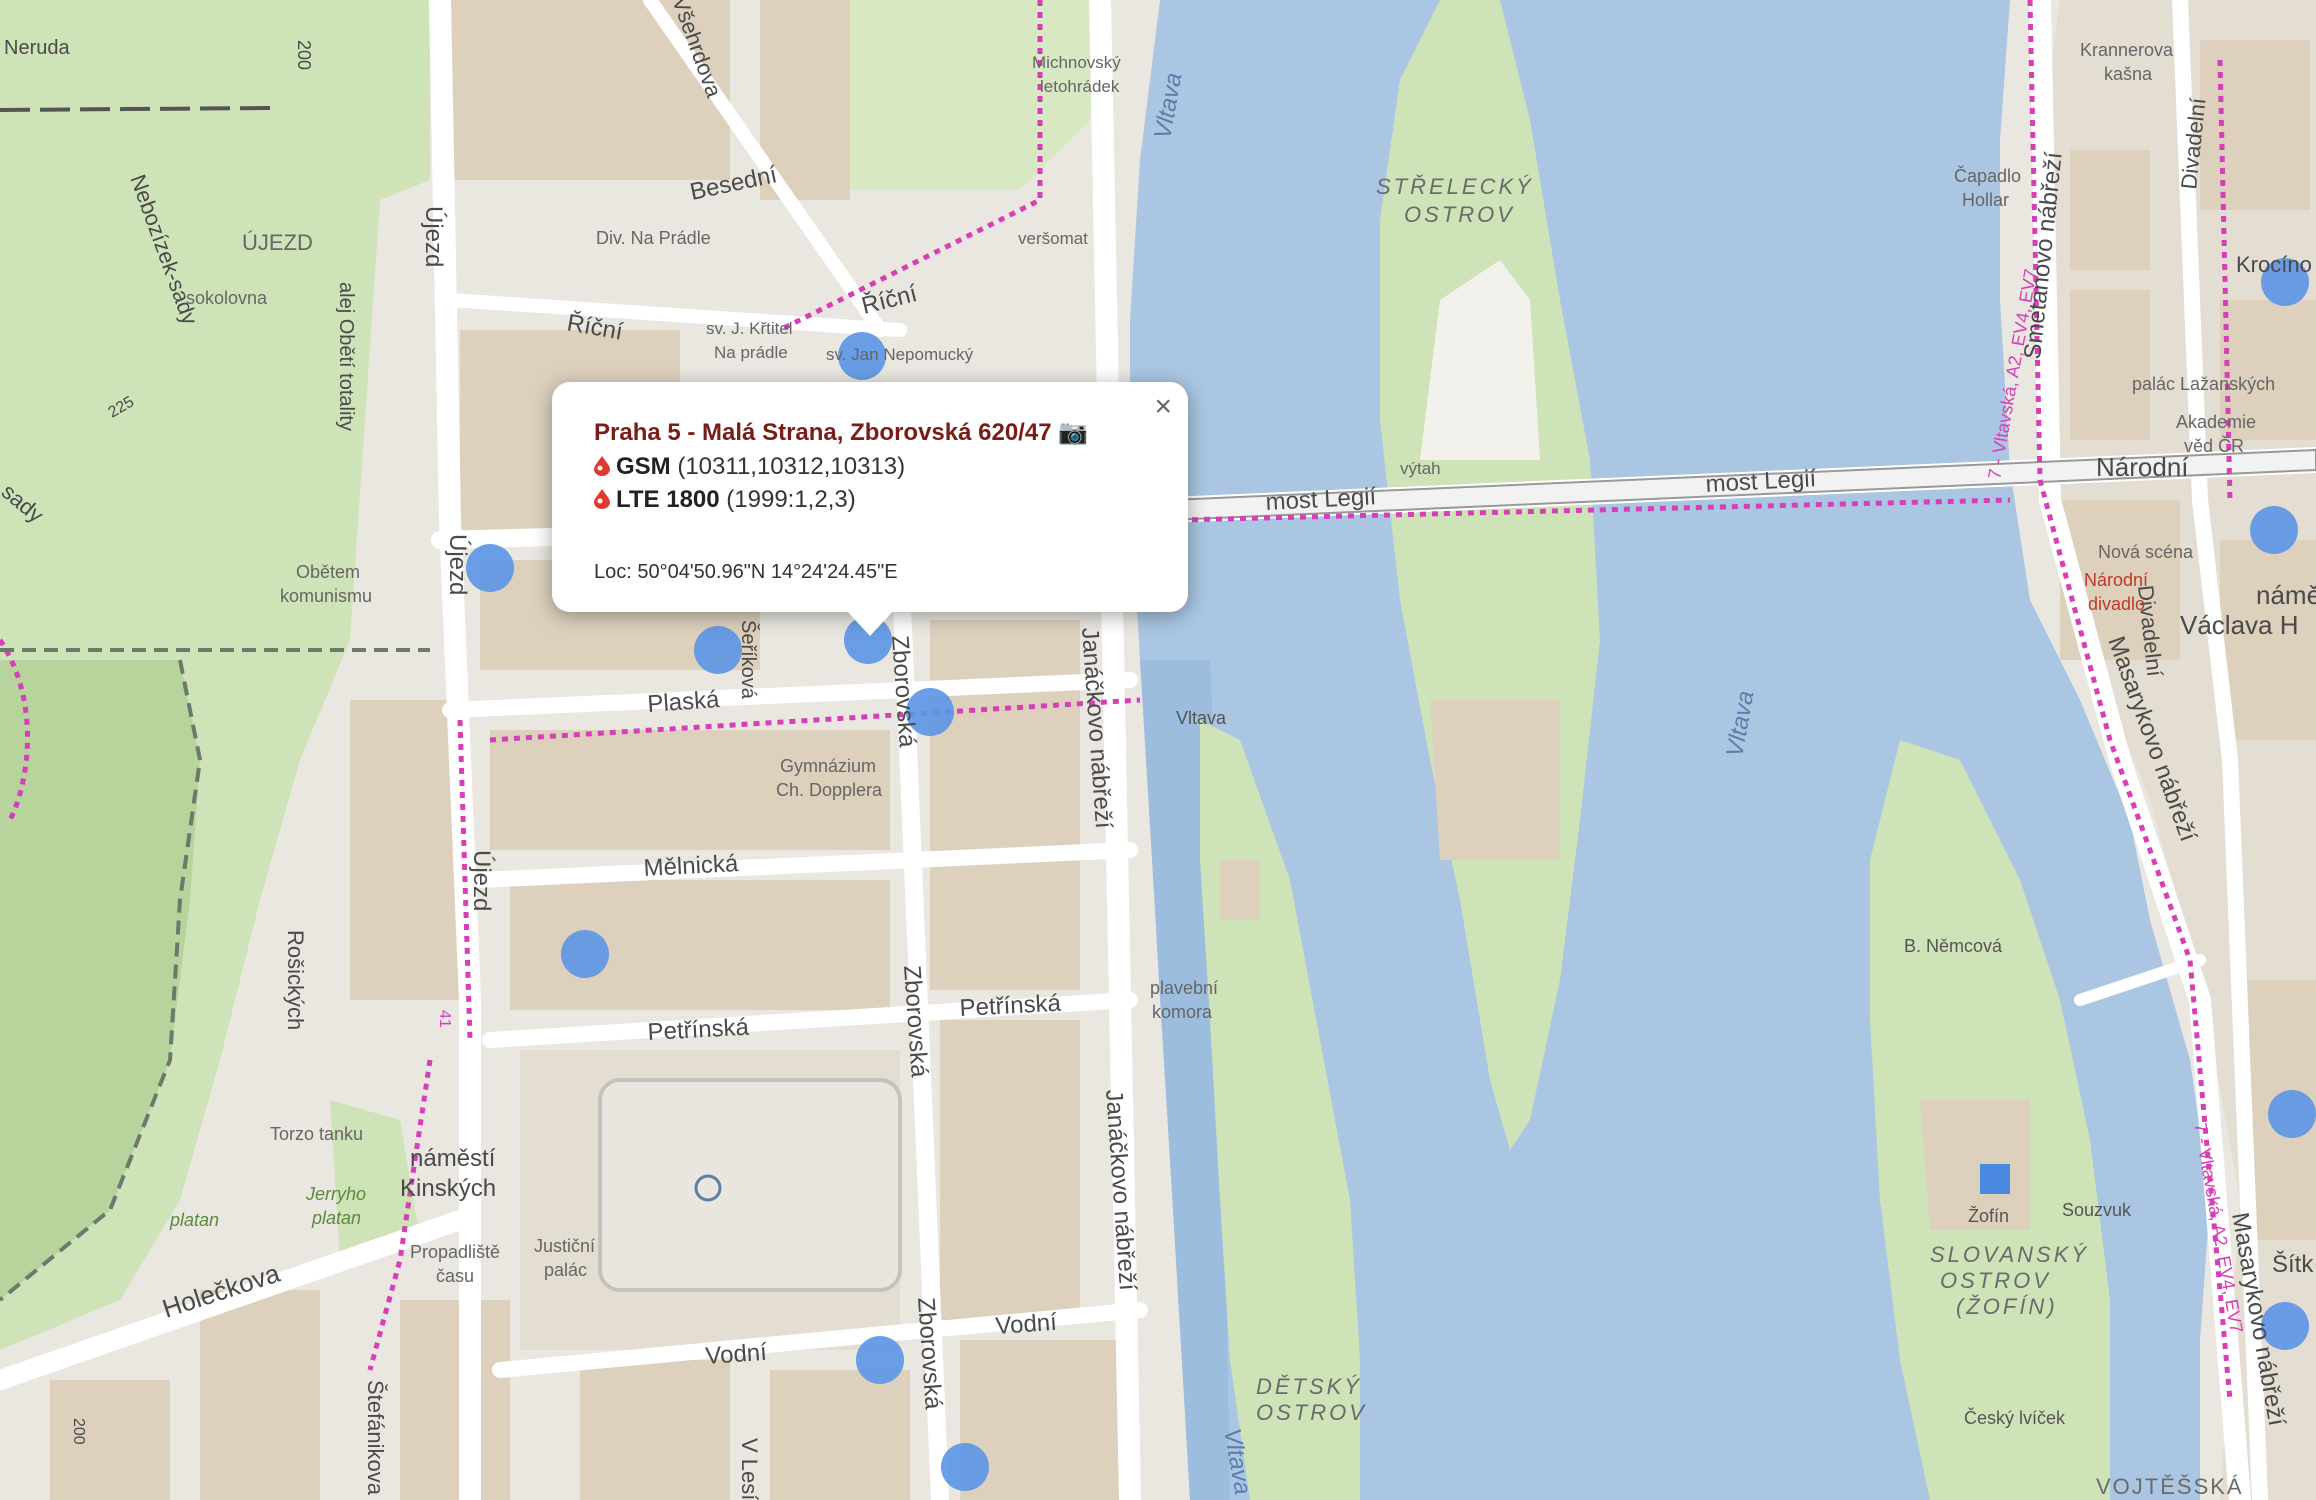  Describe the element at coordinates (750, 1185) in the screenshot. I see `square-park` at that location.